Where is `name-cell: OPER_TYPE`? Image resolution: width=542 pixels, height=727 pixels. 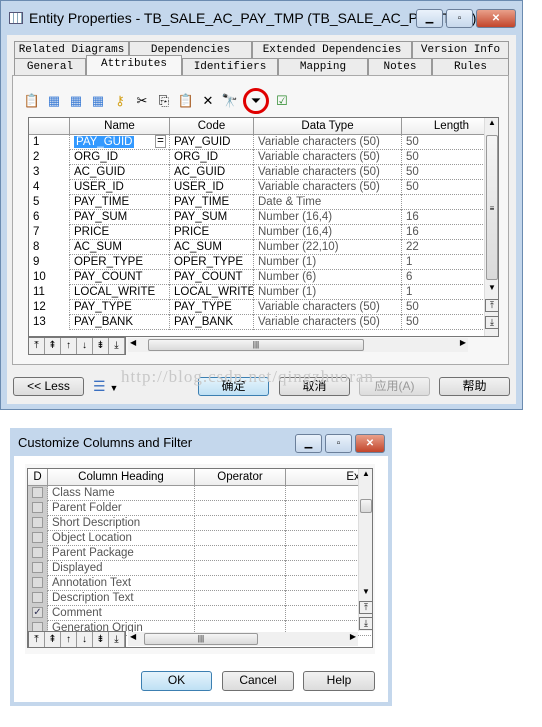 name-cell: OPER_TYPE is located at coordinates (120, 262).